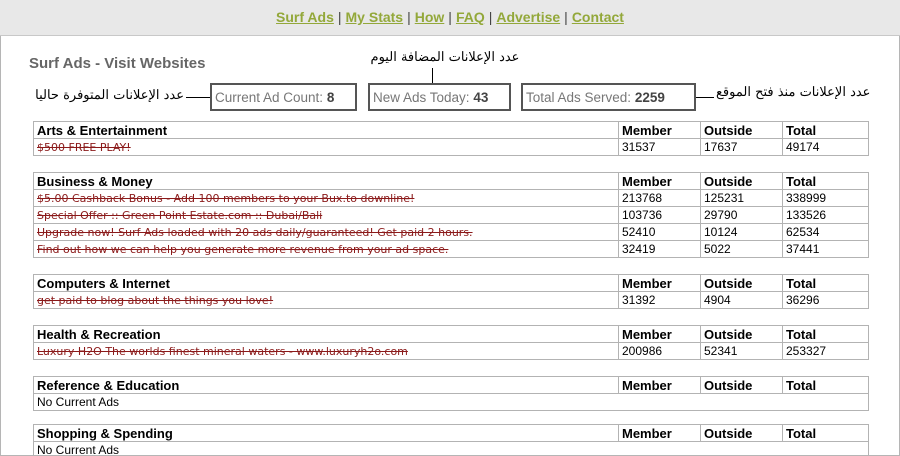  Describe the element at coordinates (793, 92) in the screenshot. I see `annotation-total-served: عدد الإعلانات منذ فتح الموقع` at that location.